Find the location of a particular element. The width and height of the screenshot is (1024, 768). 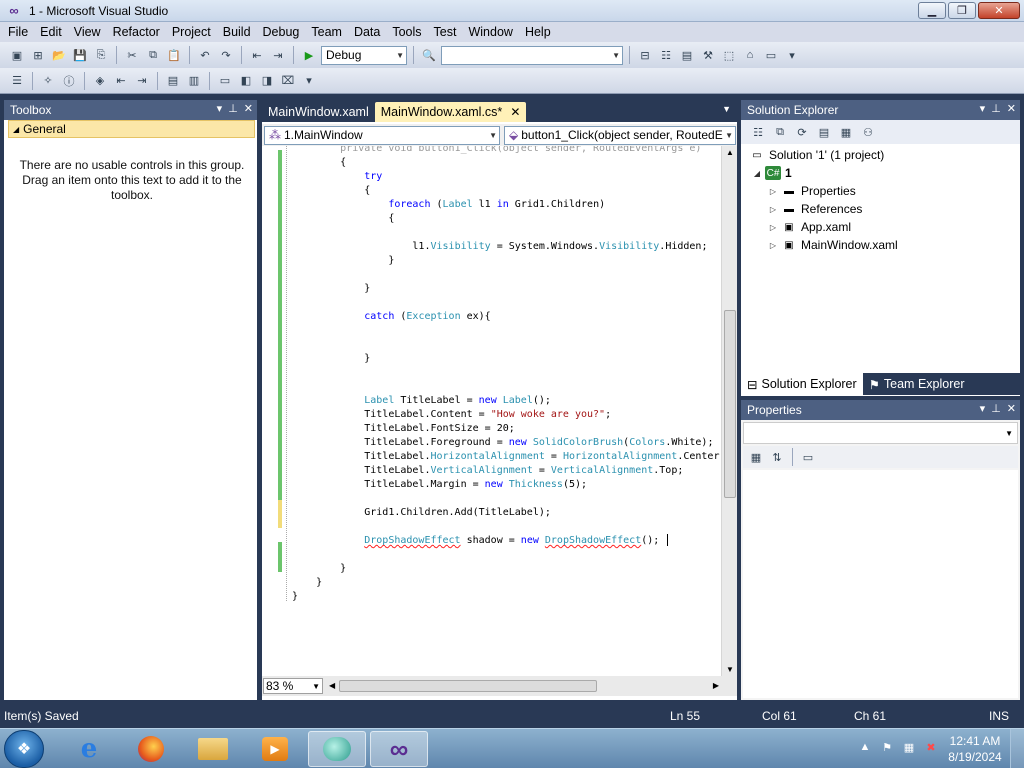

parameter-info-icon: ✧ is located at coordinates (48, 81).